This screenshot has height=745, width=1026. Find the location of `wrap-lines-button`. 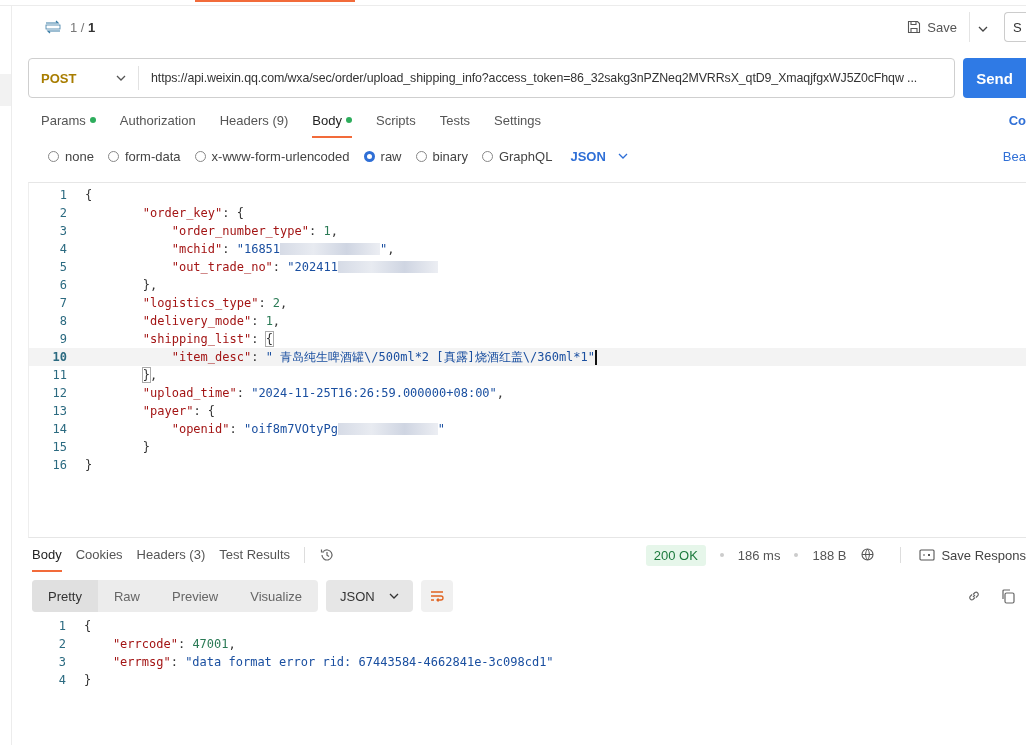

wrap-lines-button is located at coordinates (436, 596).